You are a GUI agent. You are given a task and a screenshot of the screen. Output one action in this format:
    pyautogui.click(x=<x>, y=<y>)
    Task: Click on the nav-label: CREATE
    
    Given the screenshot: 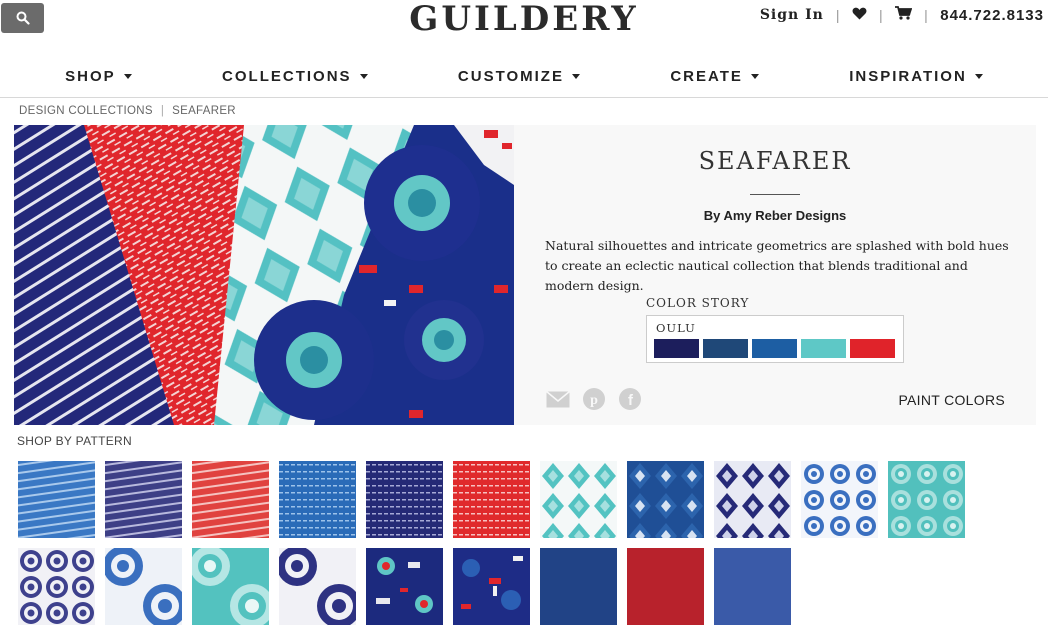 What is the action you would take?
    pyautogui.click(x=706, y=76)
    